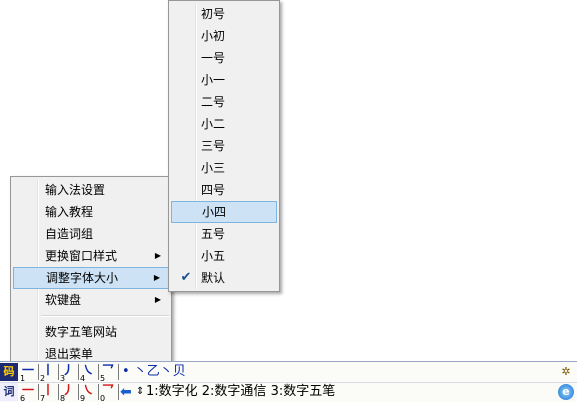 The width and height of the screenshot is (577, 403). Describe the element at coordinates (89, 392) in the screenshot. I see `stroke-key-9: ㇏ 9` at that location.